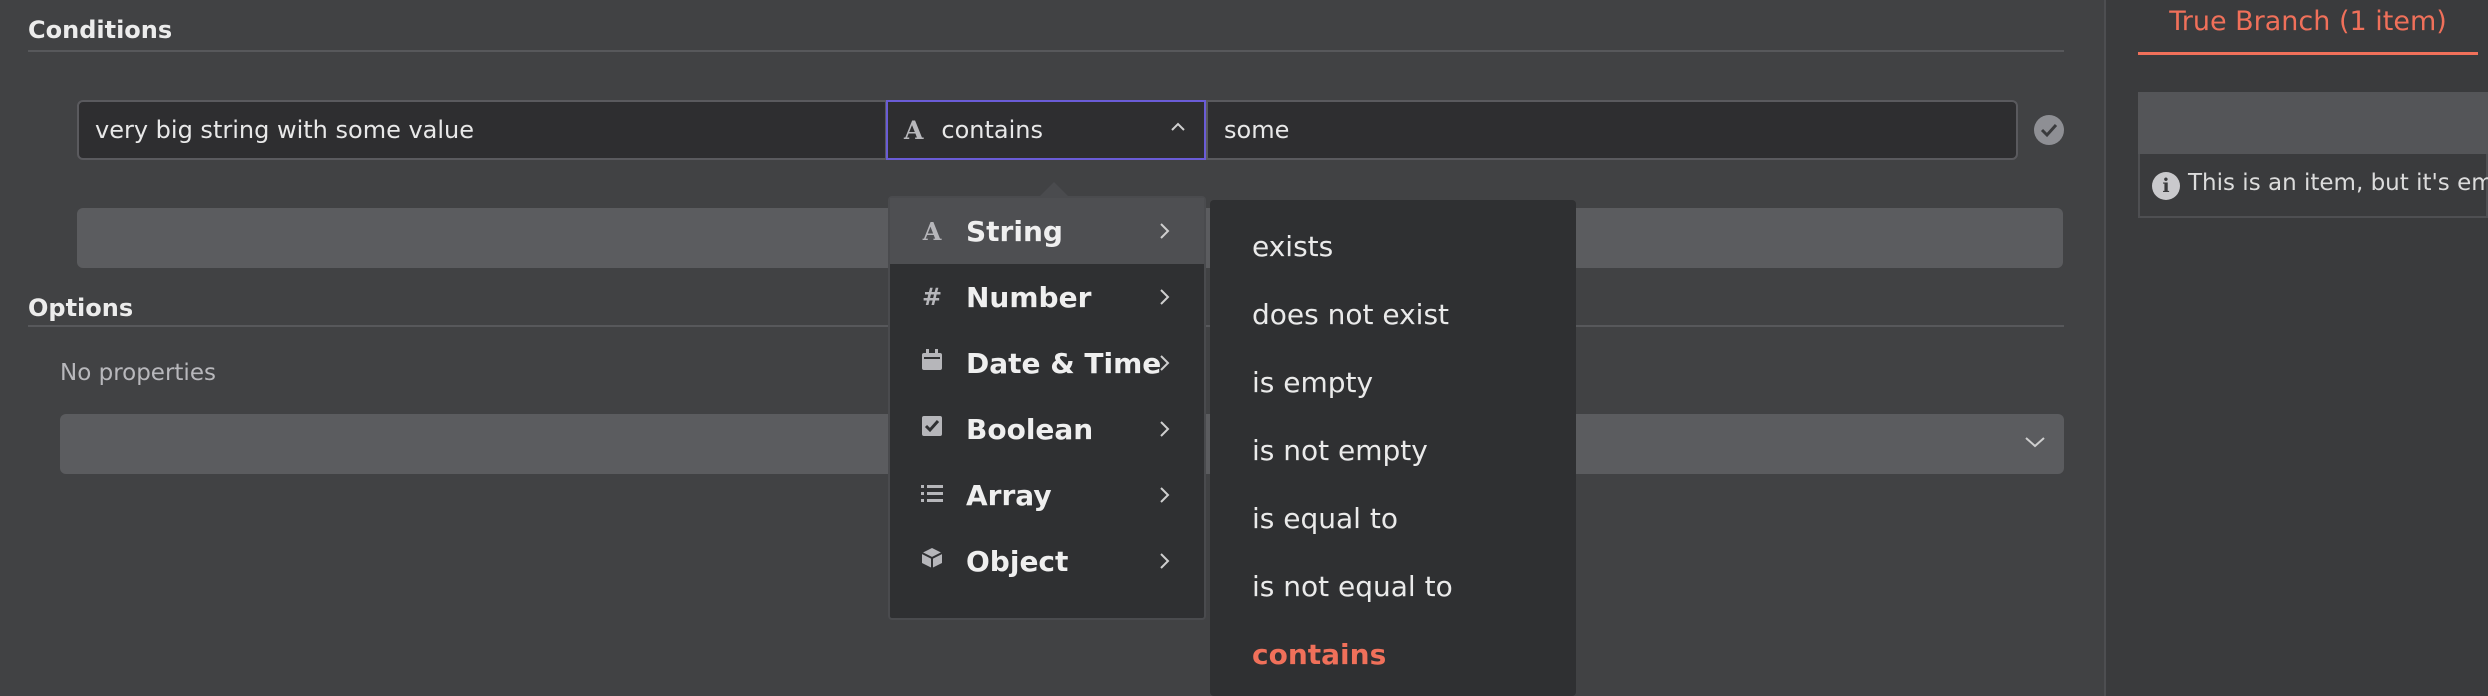 This screenshot has width=2488, height=696. I want to click on value1-input: very big string with some value, so click(482, 130).